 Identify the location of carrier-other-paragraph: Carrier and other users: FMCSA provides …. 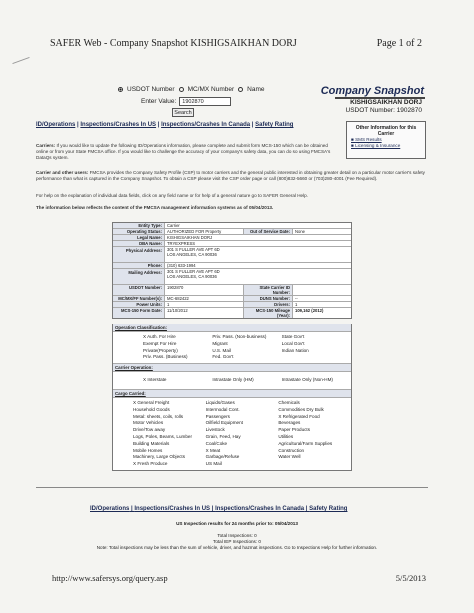
(230, 175).